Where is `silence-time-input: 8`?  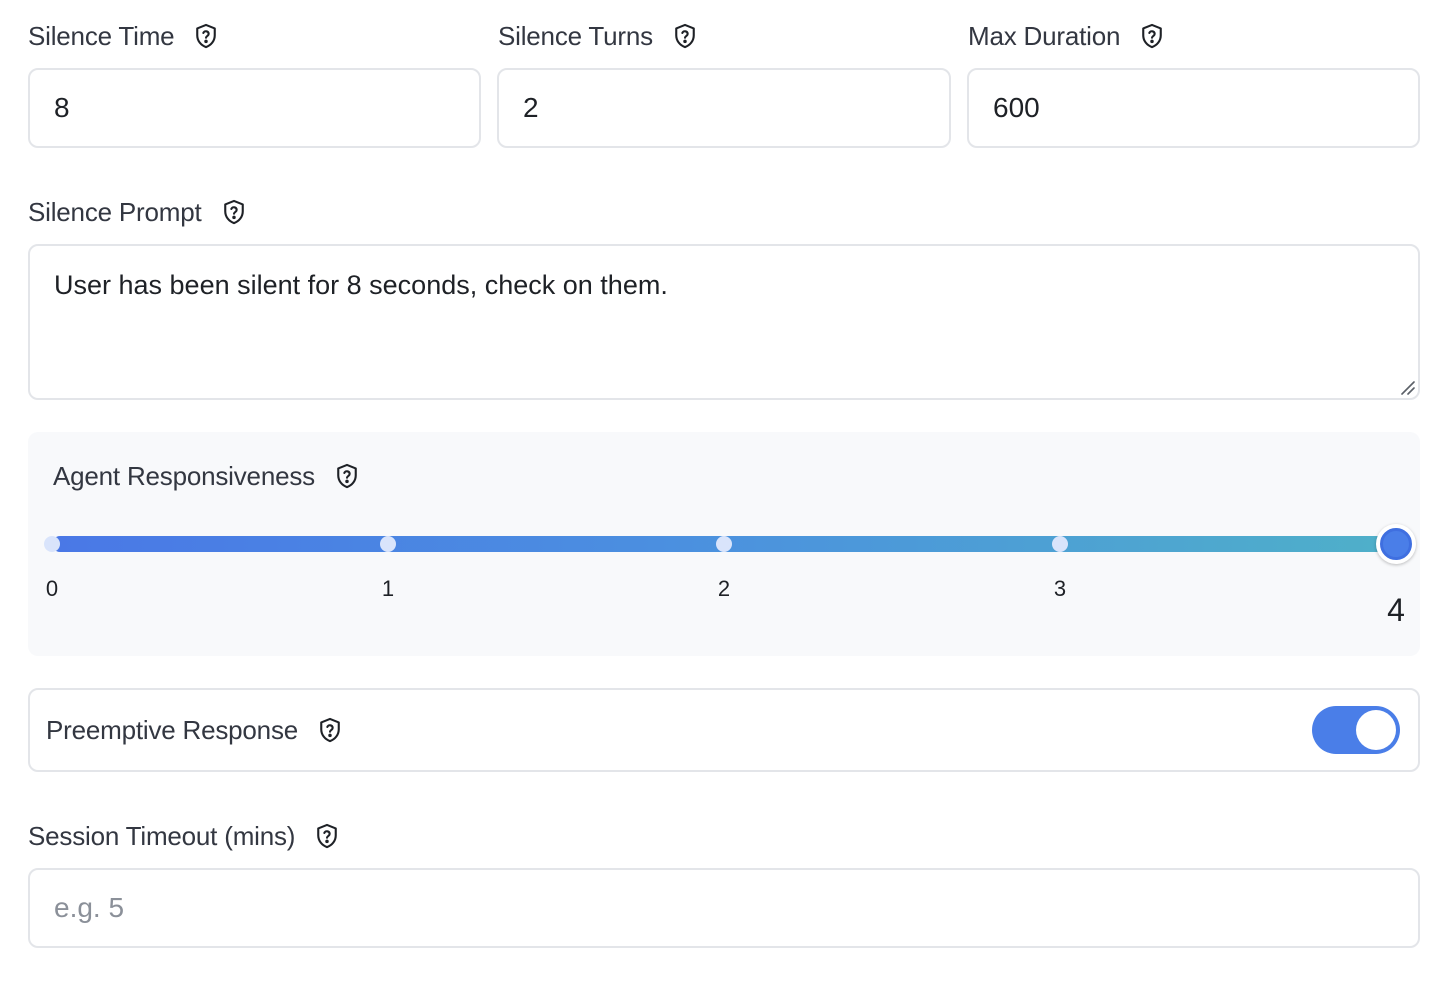 silence-time-input: 8 is located at coordinates (254, 108).